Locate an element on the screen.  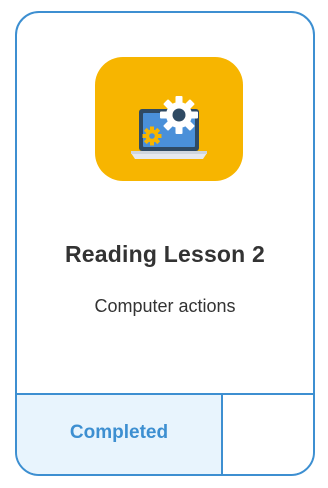
lesson-title: Reading Lesson 2 is located at coordinates (165, 254).